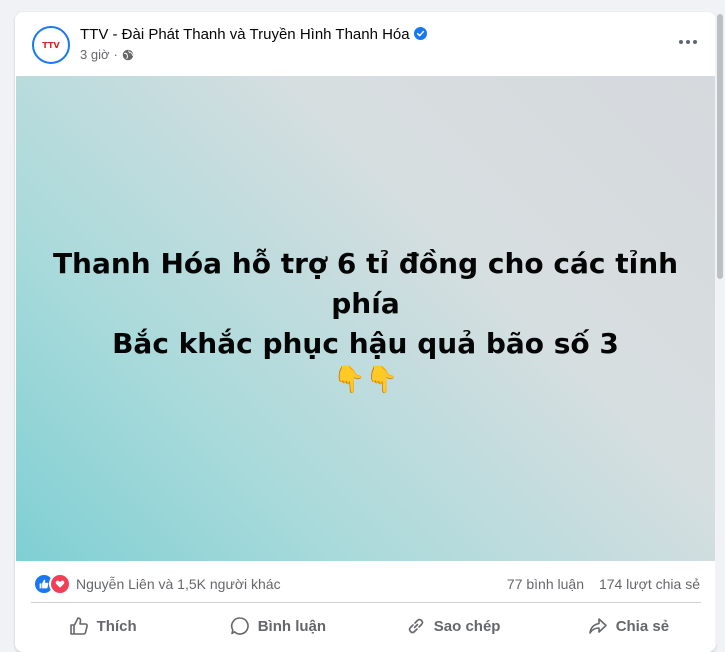  I want to click on copy-link-button: Sao chép, so click(453, 626).